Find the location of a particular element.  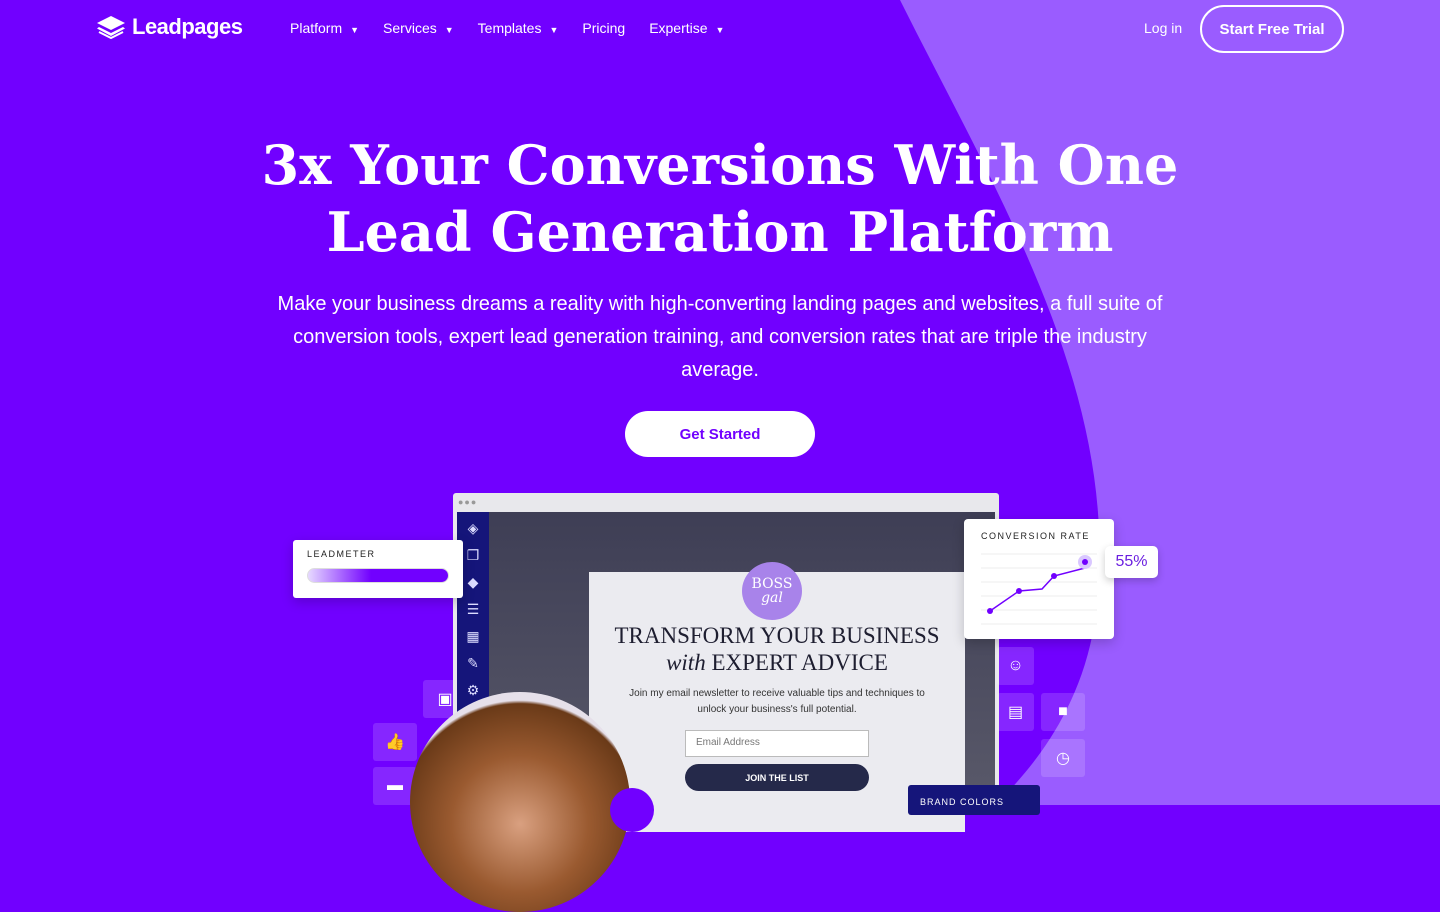

nav-expertise: Expertise ▼ is located at coordinates (686, 28).